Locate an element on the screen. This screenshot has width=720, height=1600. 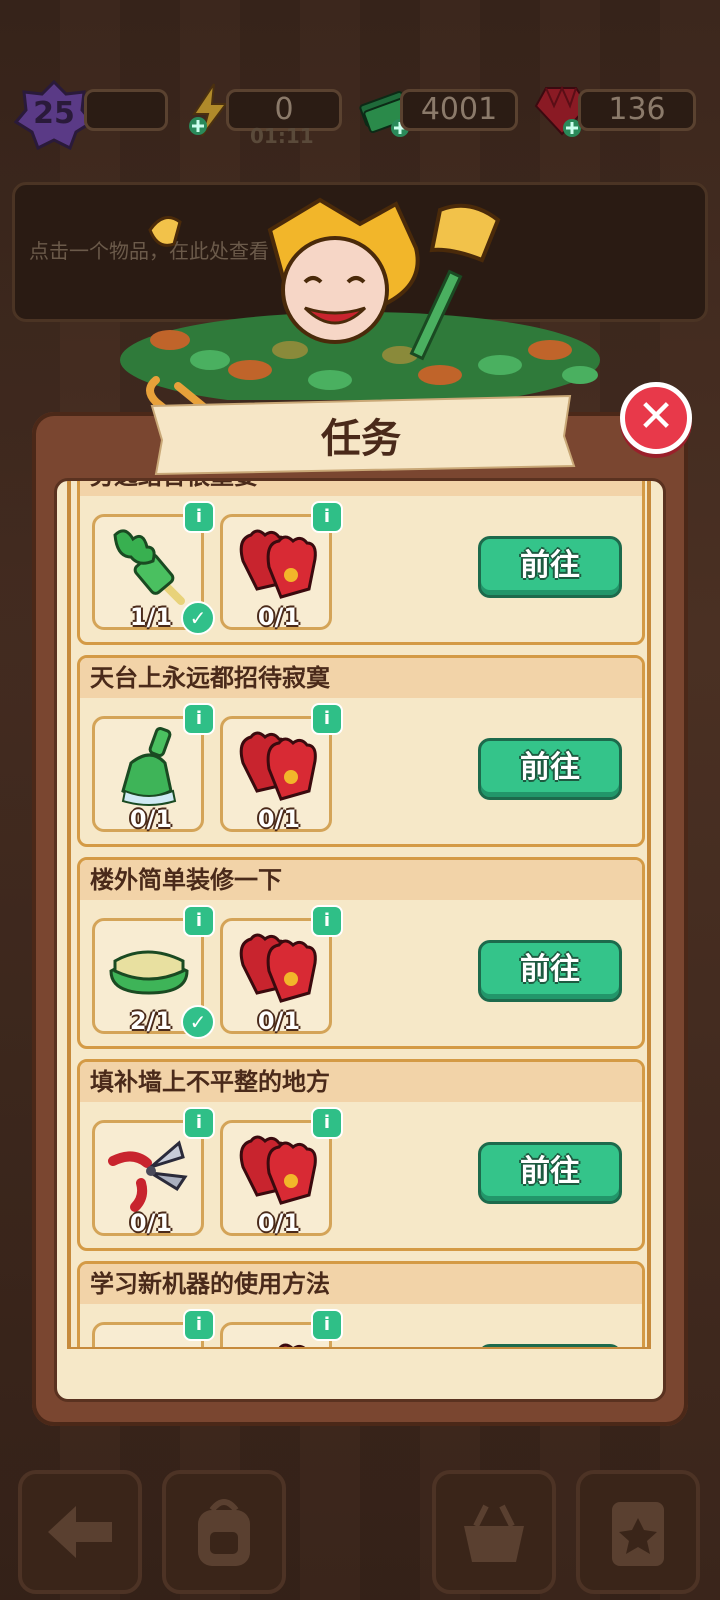
gem-counter: 136 is located at coordinates (637, 110).